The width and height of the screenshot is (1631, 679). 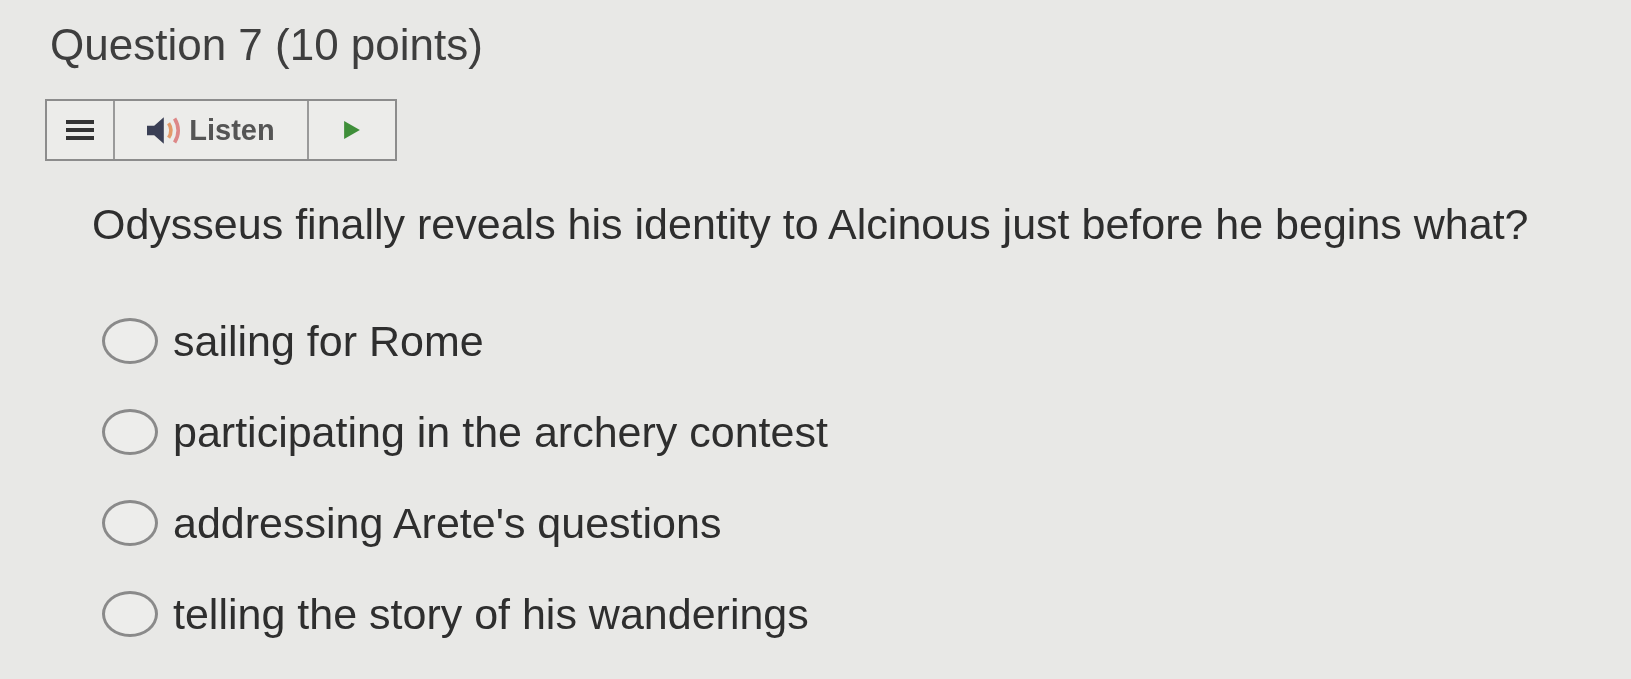 I want to click on answer-option: sailing for Rome, so click(x=293, y=341).